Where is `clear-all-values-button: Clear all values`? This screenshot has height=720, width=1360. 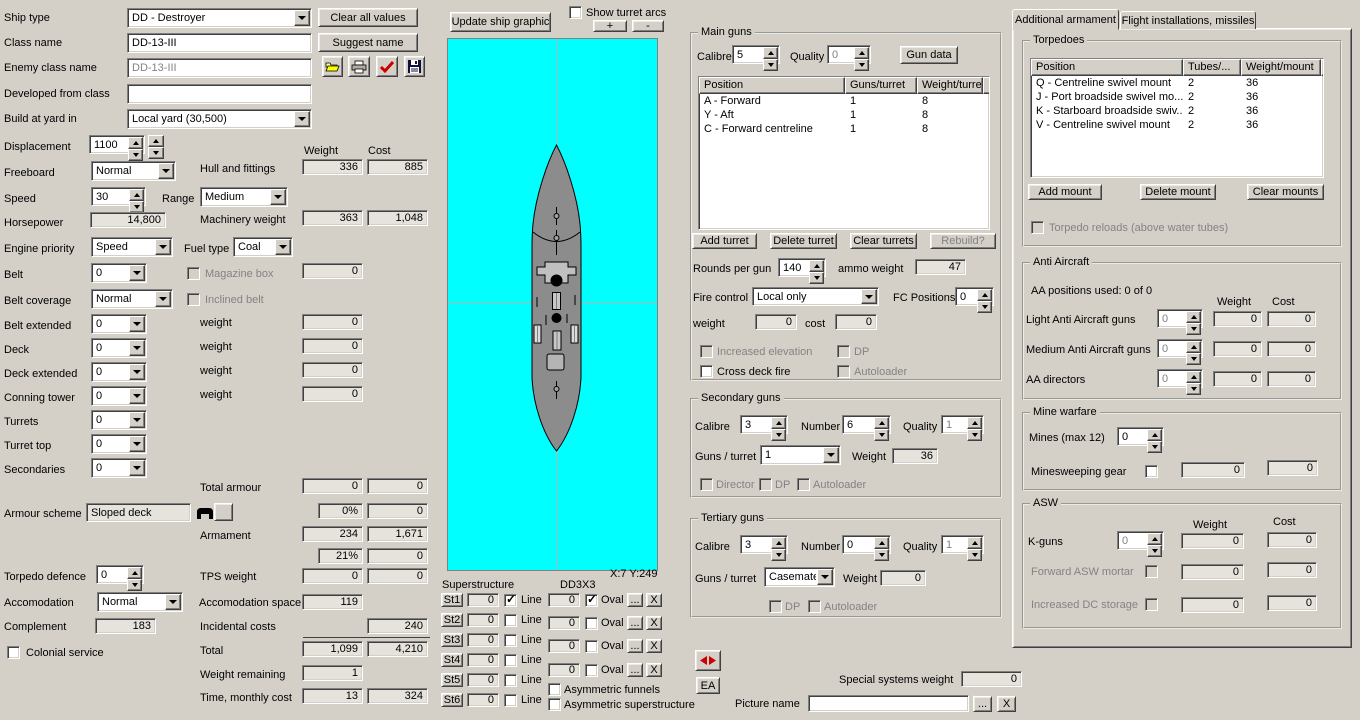 clear-all-values-button: Clear all values is located at coordinates (368, 17).